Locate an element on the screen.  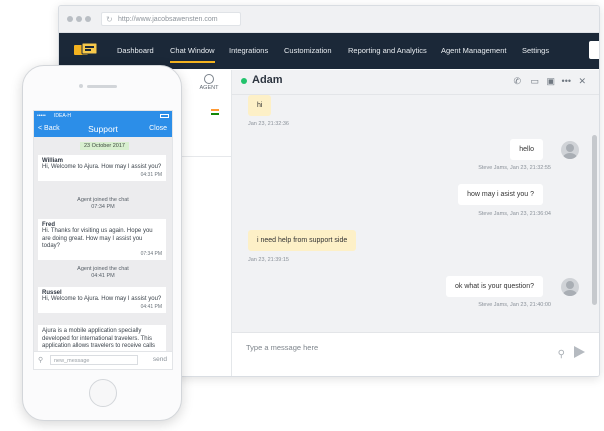
screen-share-icon: ▣ is located at coordinates (550, 81).